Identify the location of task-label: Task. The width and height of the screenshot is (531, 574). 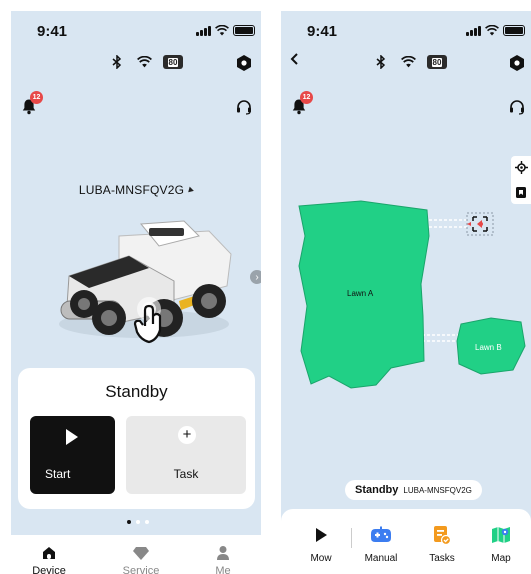
(186, 474).